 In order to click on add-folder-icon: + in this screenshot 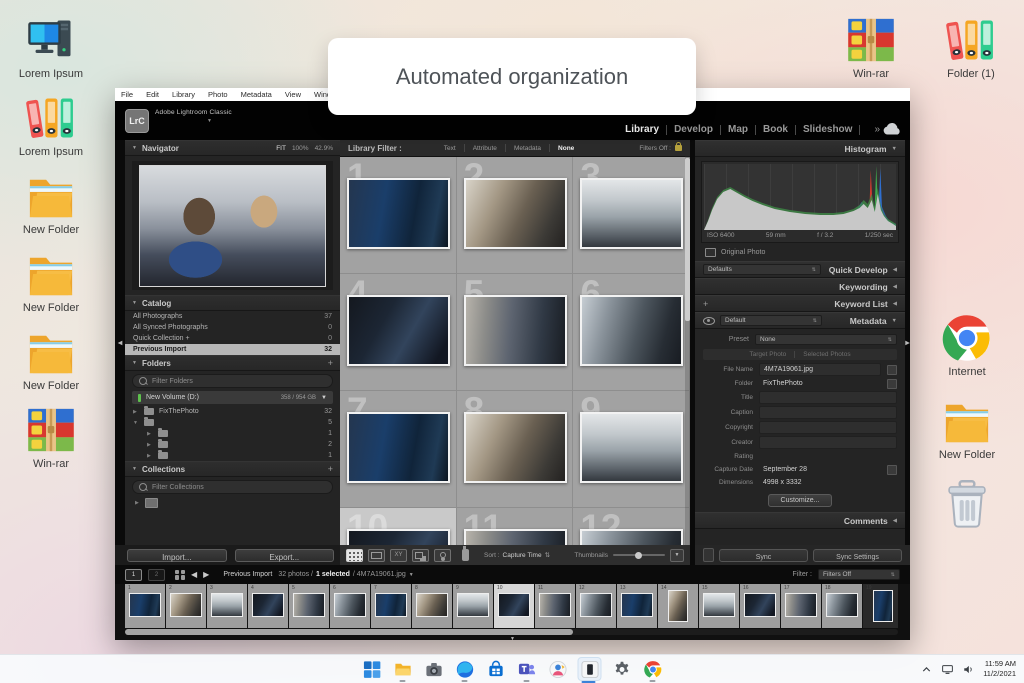, I will do `click(330, 363)`.